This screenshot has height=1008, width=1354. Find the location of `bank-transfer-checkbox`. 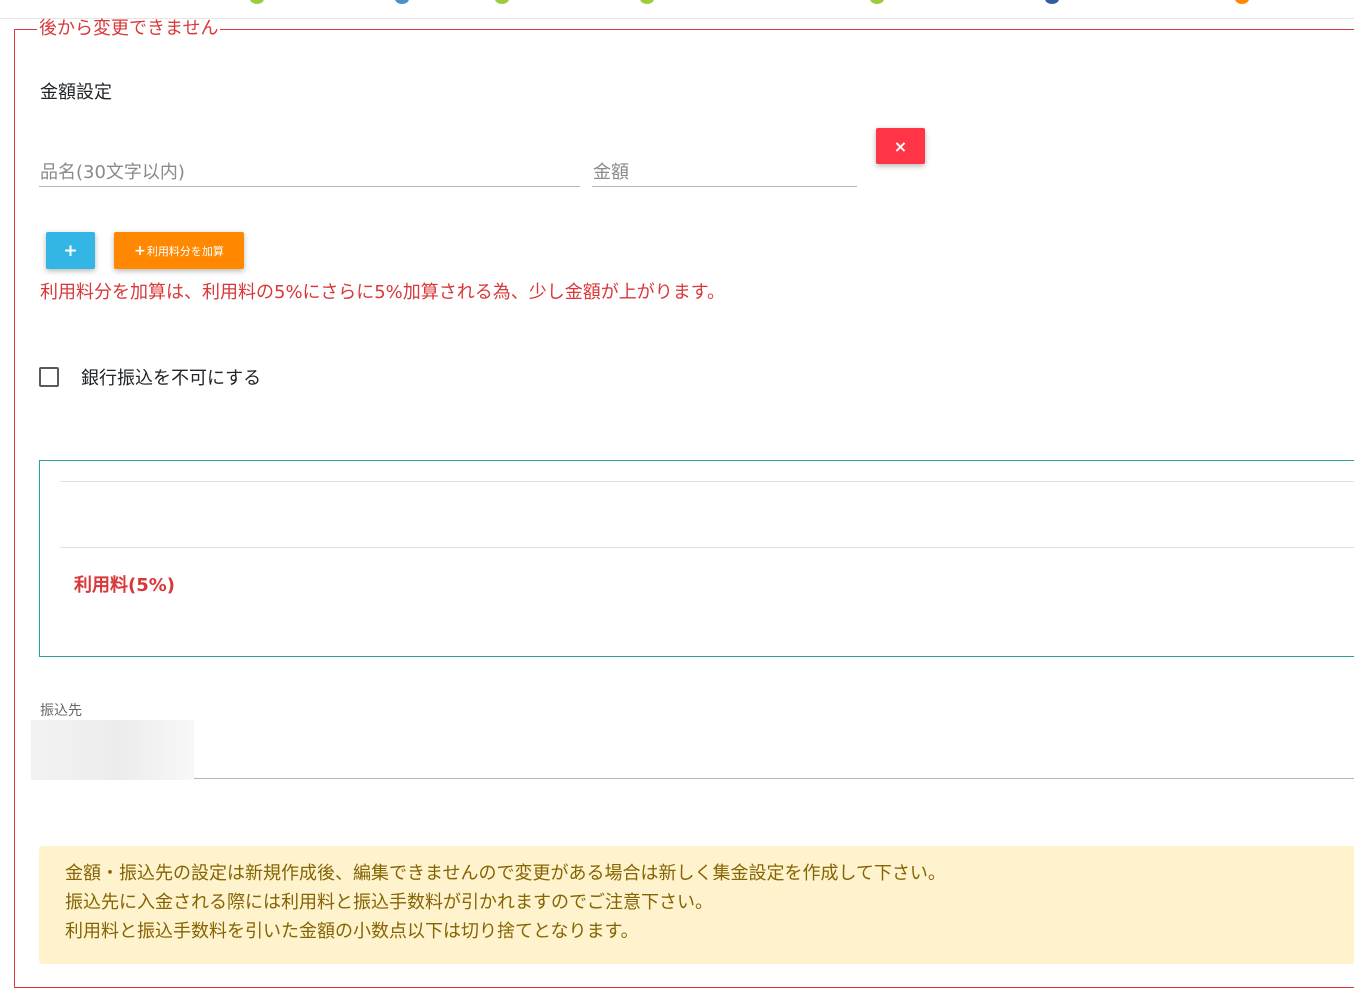

bank-transfer-checkbox is located at coordinates (49, 377).